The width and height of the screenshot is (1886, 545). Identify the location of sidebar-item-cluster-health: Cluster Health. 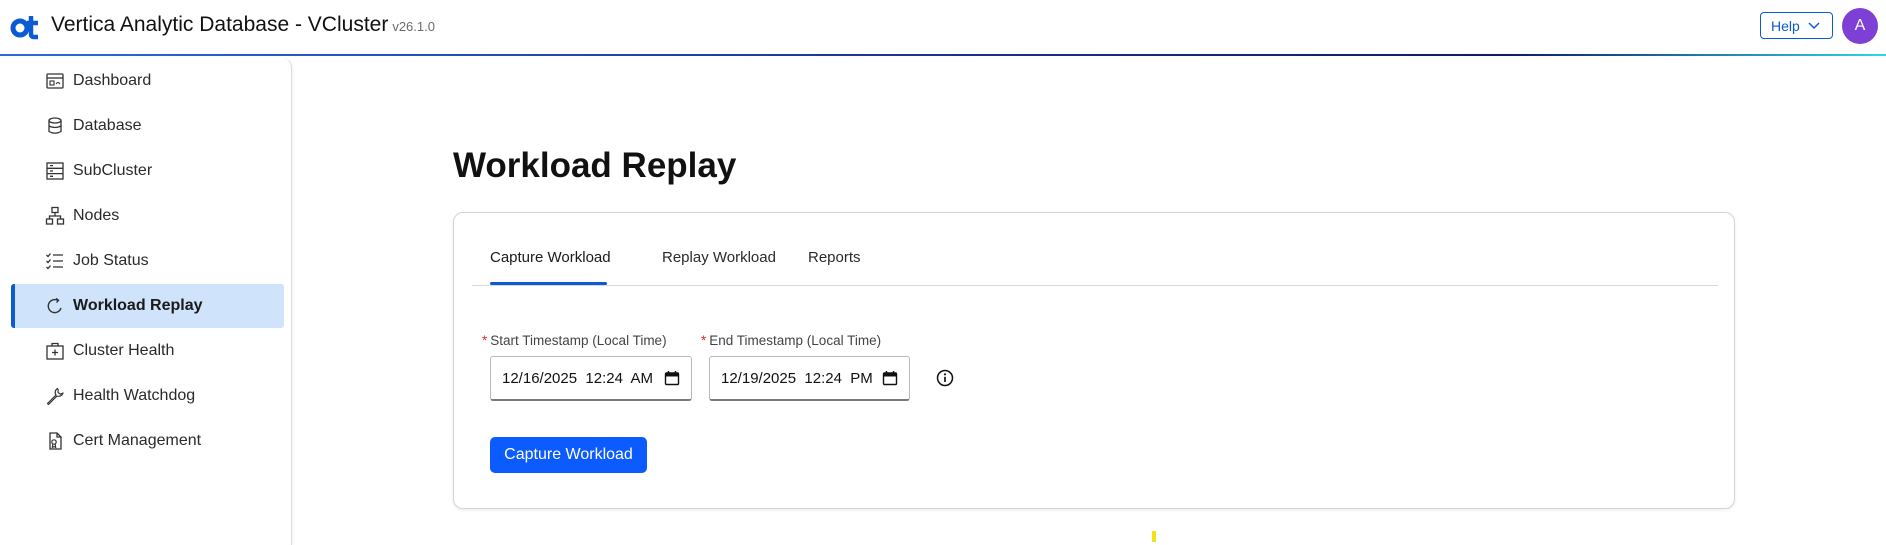
(147, 351).